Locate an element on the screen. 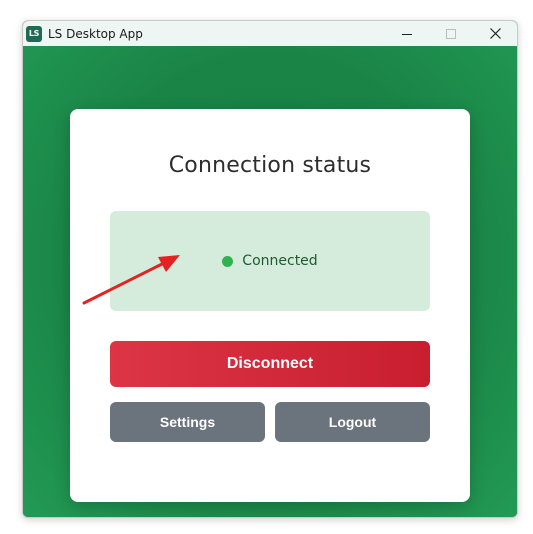  window-title: LS Desktop App is located at coordinates (95, 33).